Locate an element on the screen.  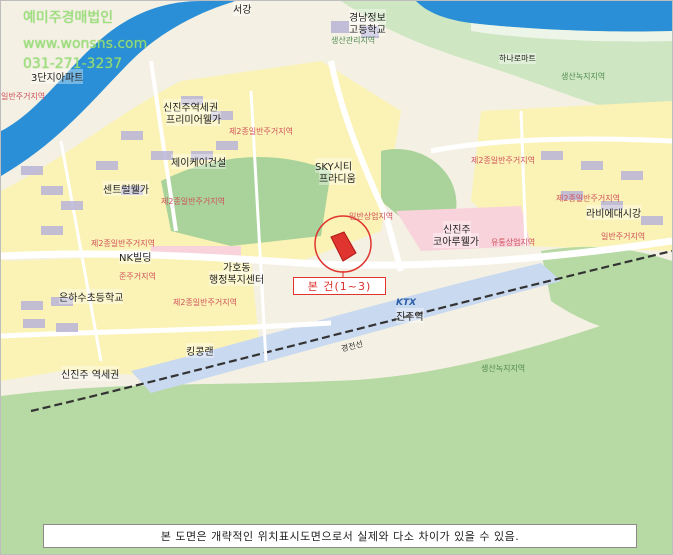
zone-3: 제2종일반주거지역 is located at coordinates (503, 160).